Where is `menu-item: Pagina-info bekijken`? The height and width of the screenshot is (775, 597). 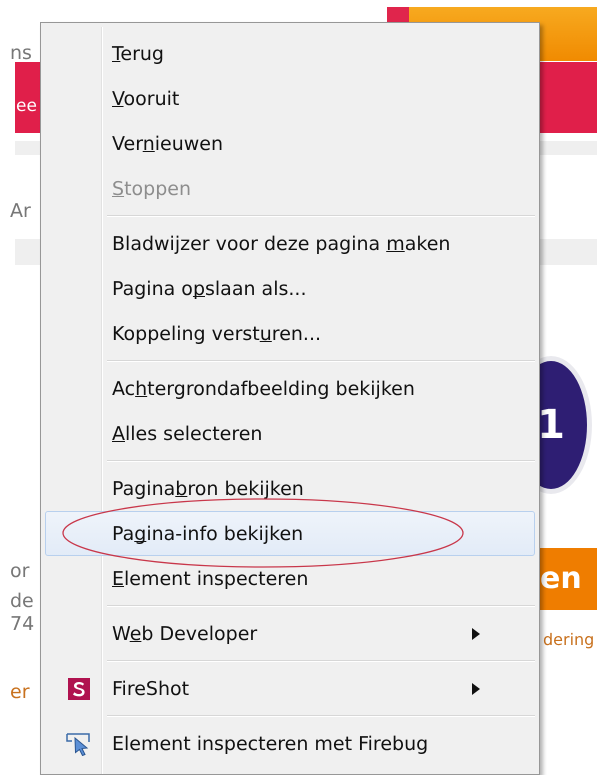 menu-item: Pagina-info bekijken is located at coordinates (290, 533).